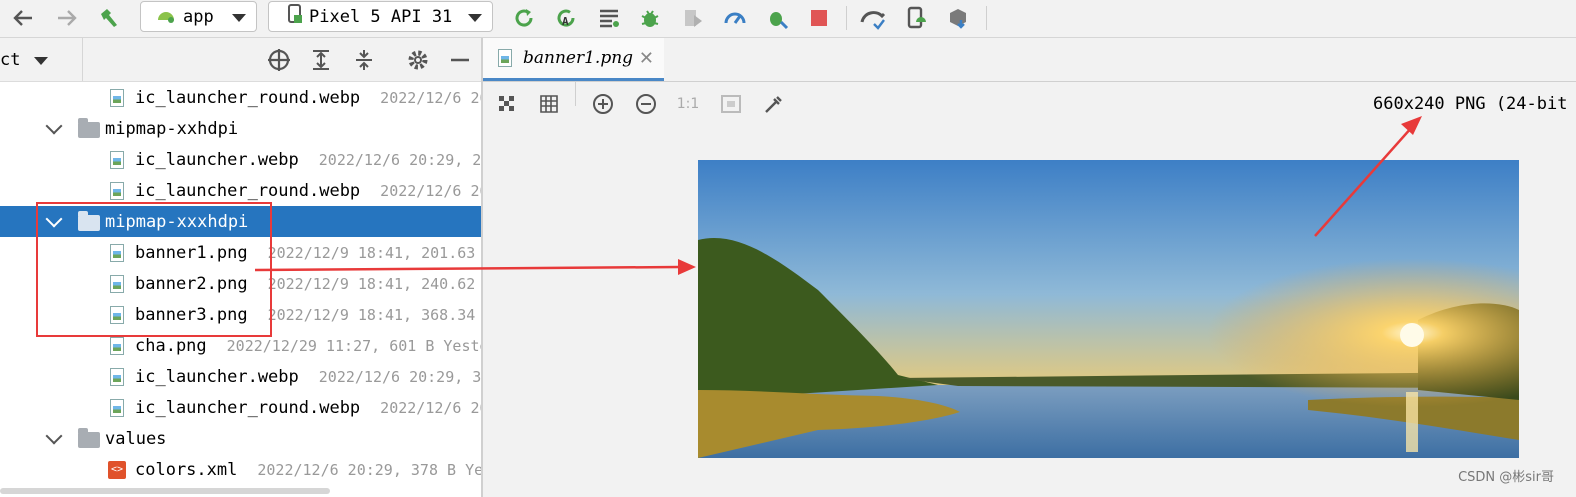  What do you see at coordinates (650, 18) in the screenshot?
I see `debug-bug-icon` at bounding box center [650, 18].